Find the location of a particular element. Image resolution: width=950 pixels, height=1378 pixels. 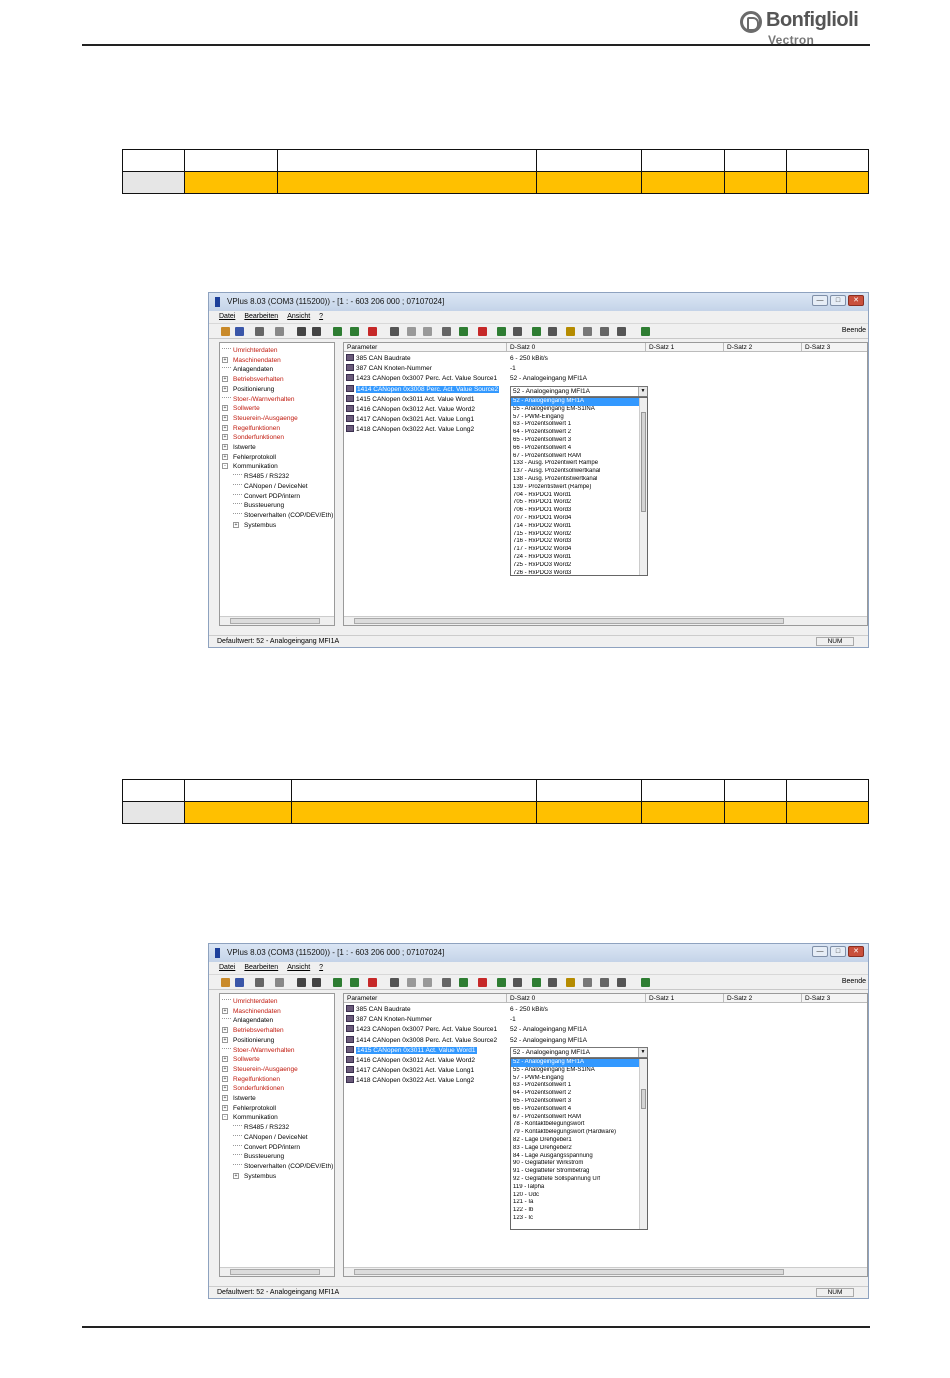

dropdown-option: 707 - RxPDO1 Word4 is located at coordinates (579, 519).